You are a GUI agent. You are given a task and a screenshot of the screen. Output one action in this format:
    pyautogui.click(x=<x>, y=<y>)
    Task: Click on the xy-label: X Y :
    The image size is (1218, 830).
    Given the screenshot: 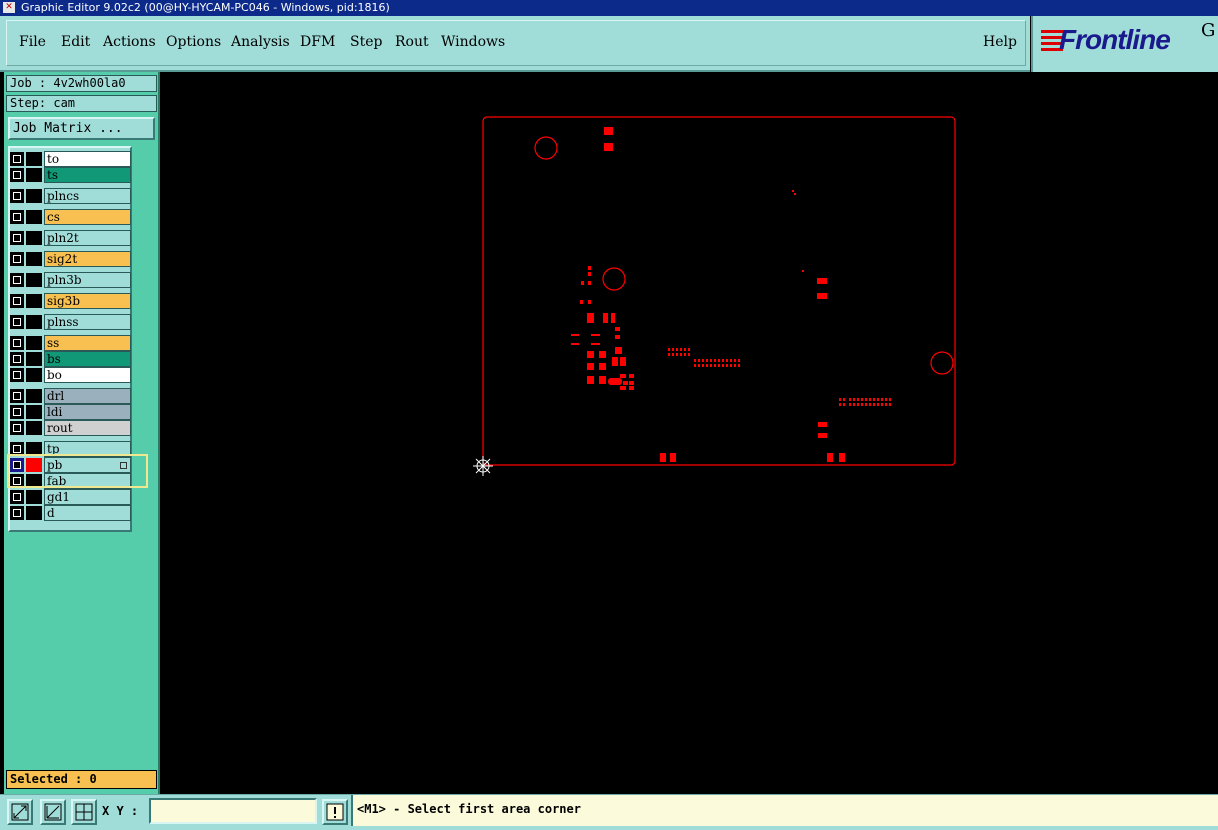 What is the action you would take?
    pyautogui.click(x=120, y=811)
    